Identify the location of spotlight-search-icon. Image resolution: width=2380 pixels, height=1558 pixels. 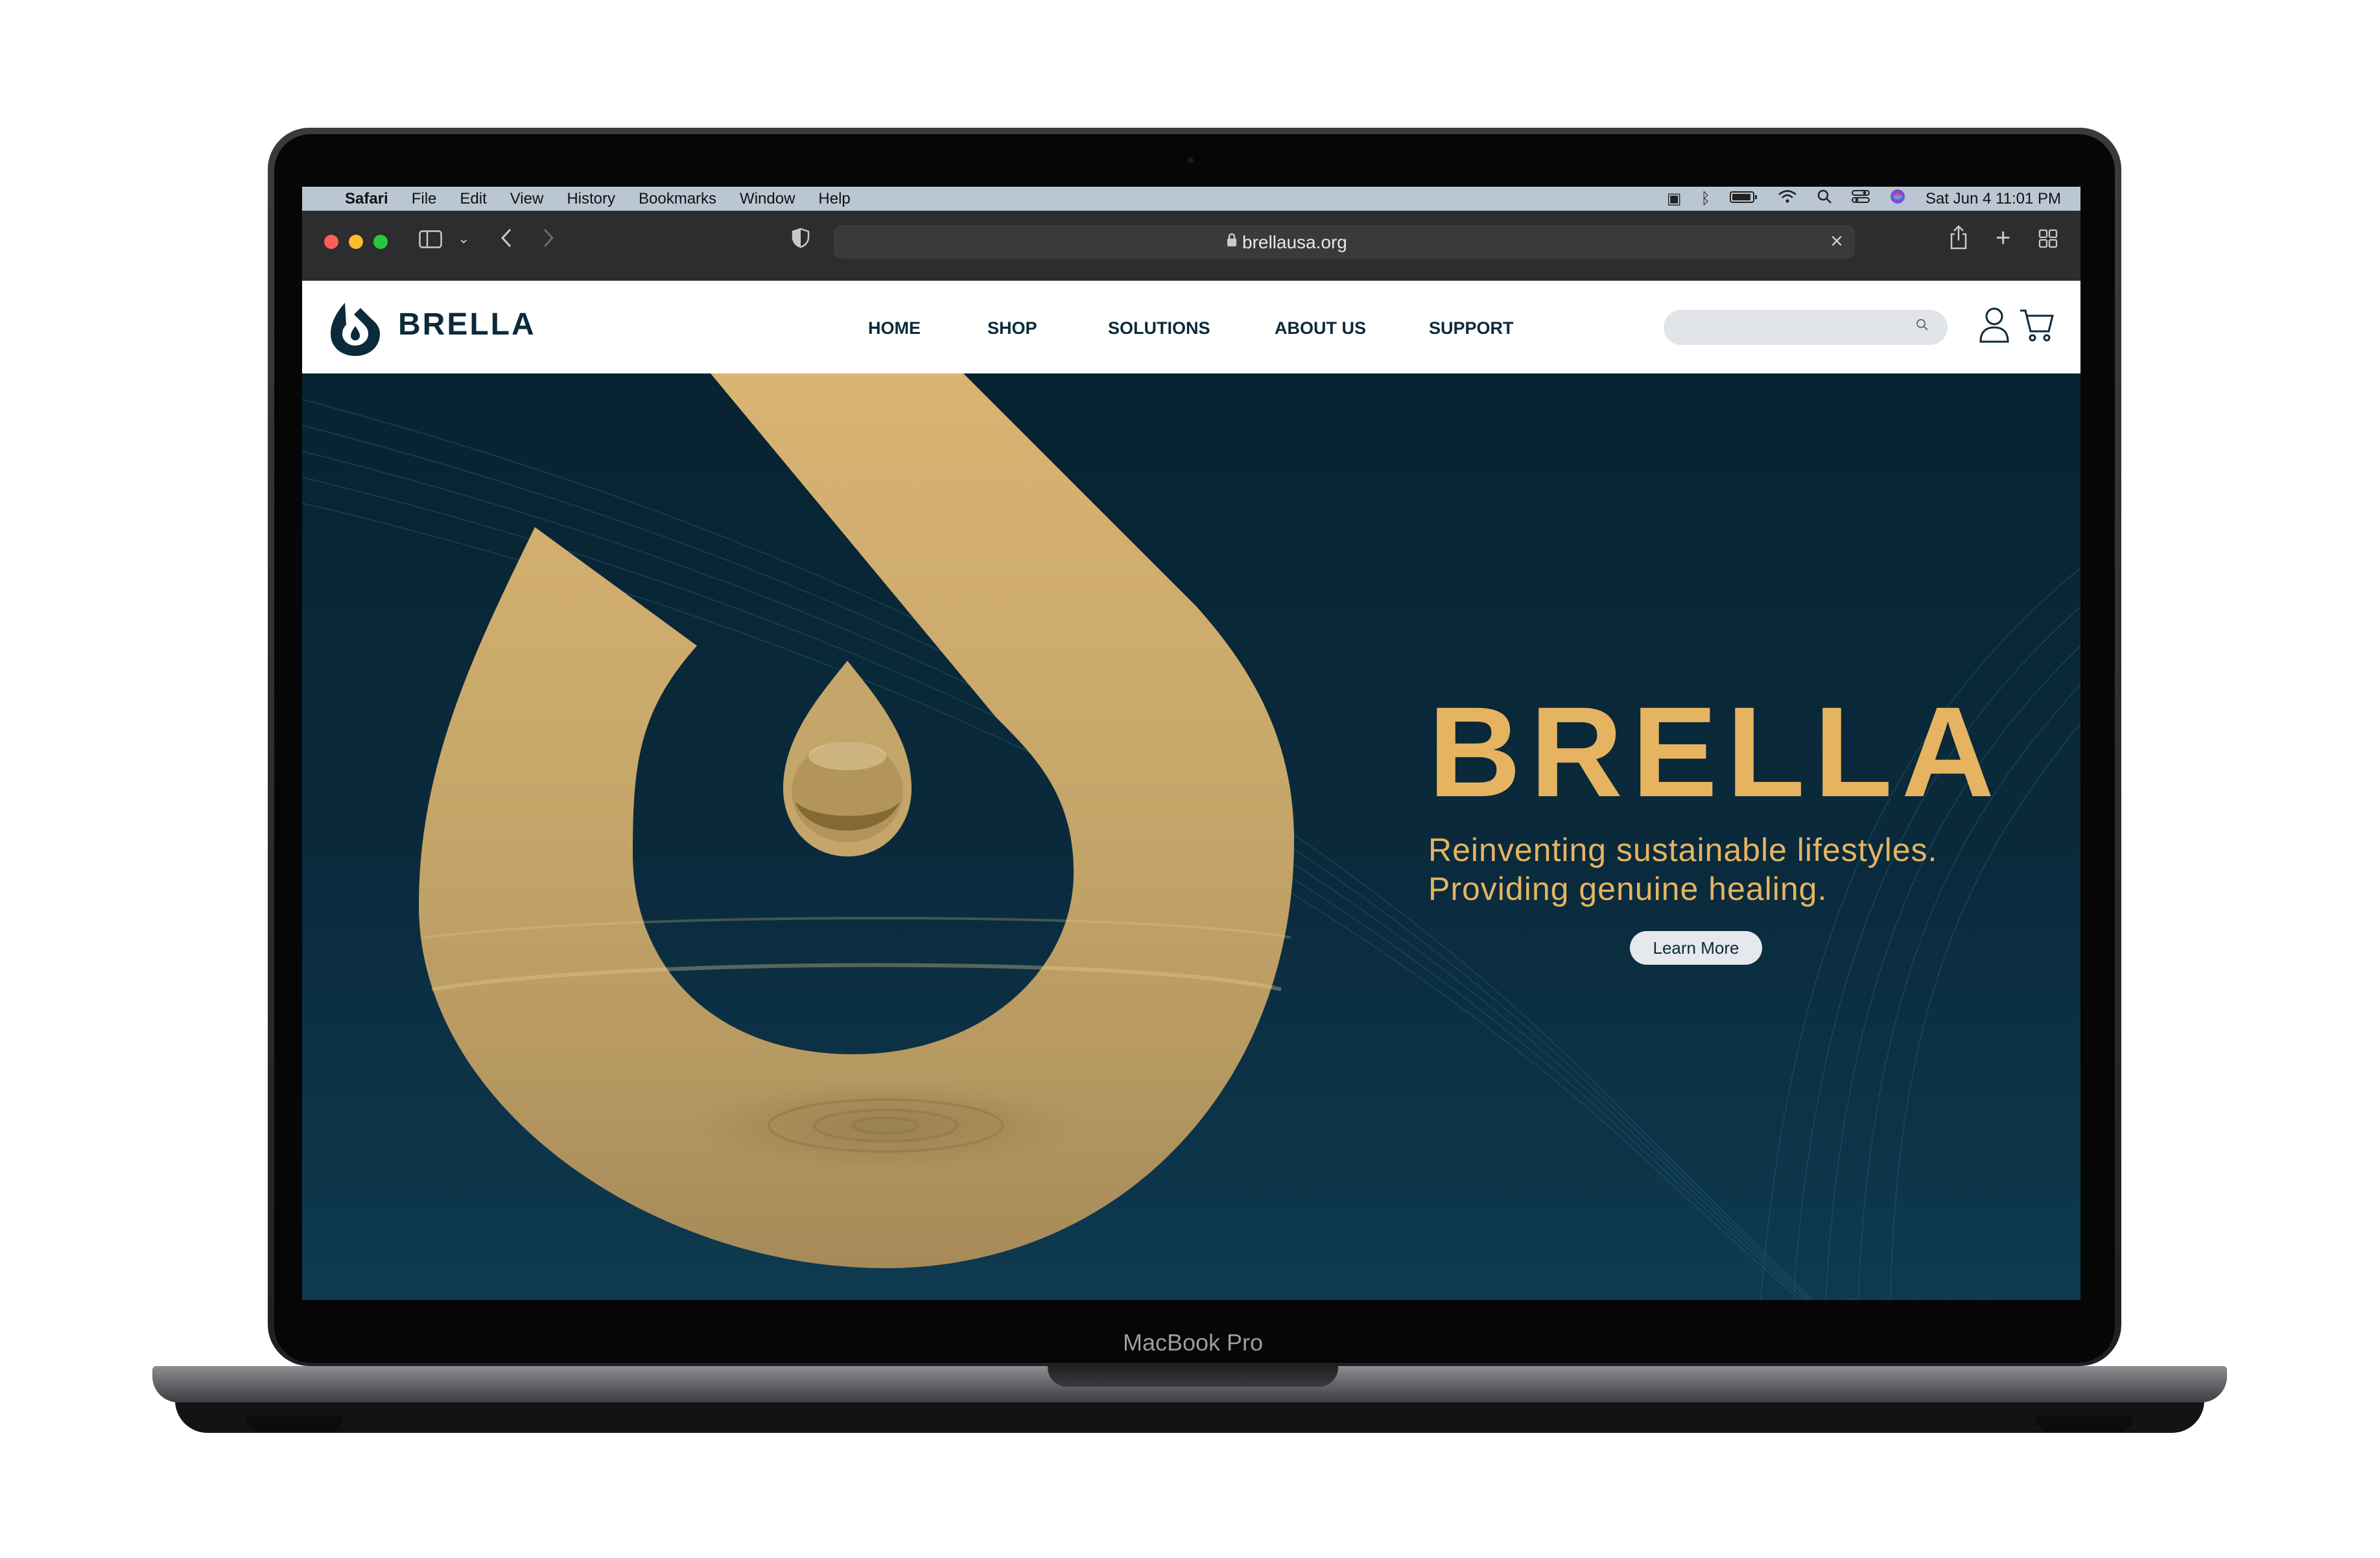
(1824, 199).